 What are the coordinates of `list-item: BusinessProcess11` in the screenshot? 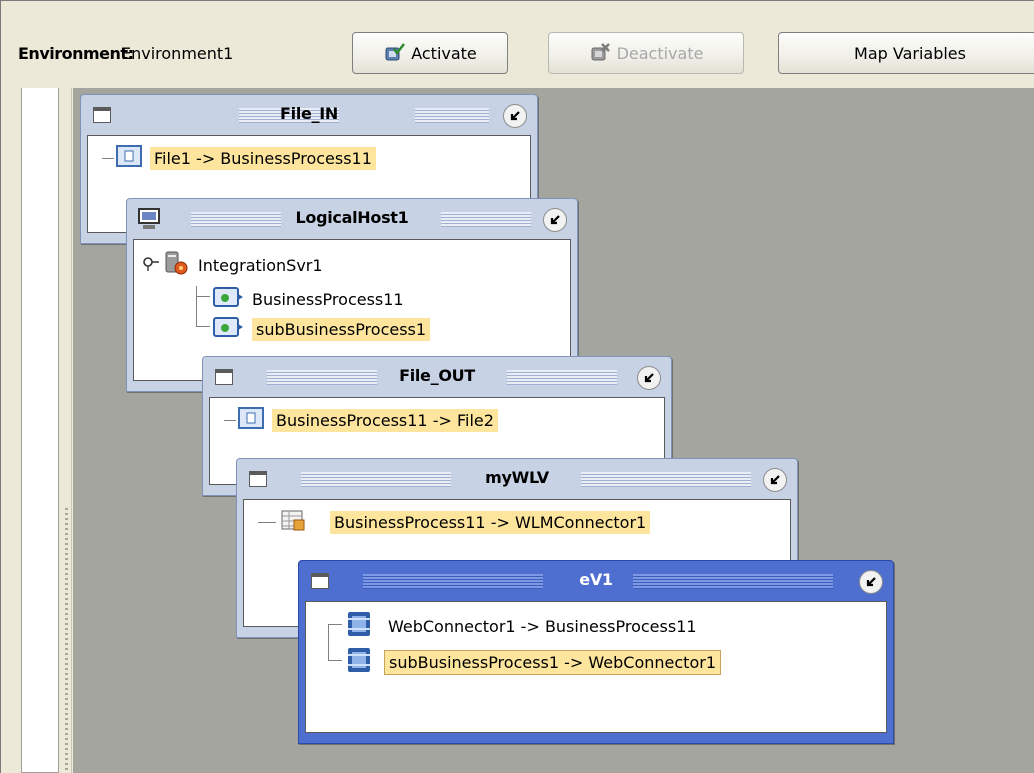 It's located at (308, 299).